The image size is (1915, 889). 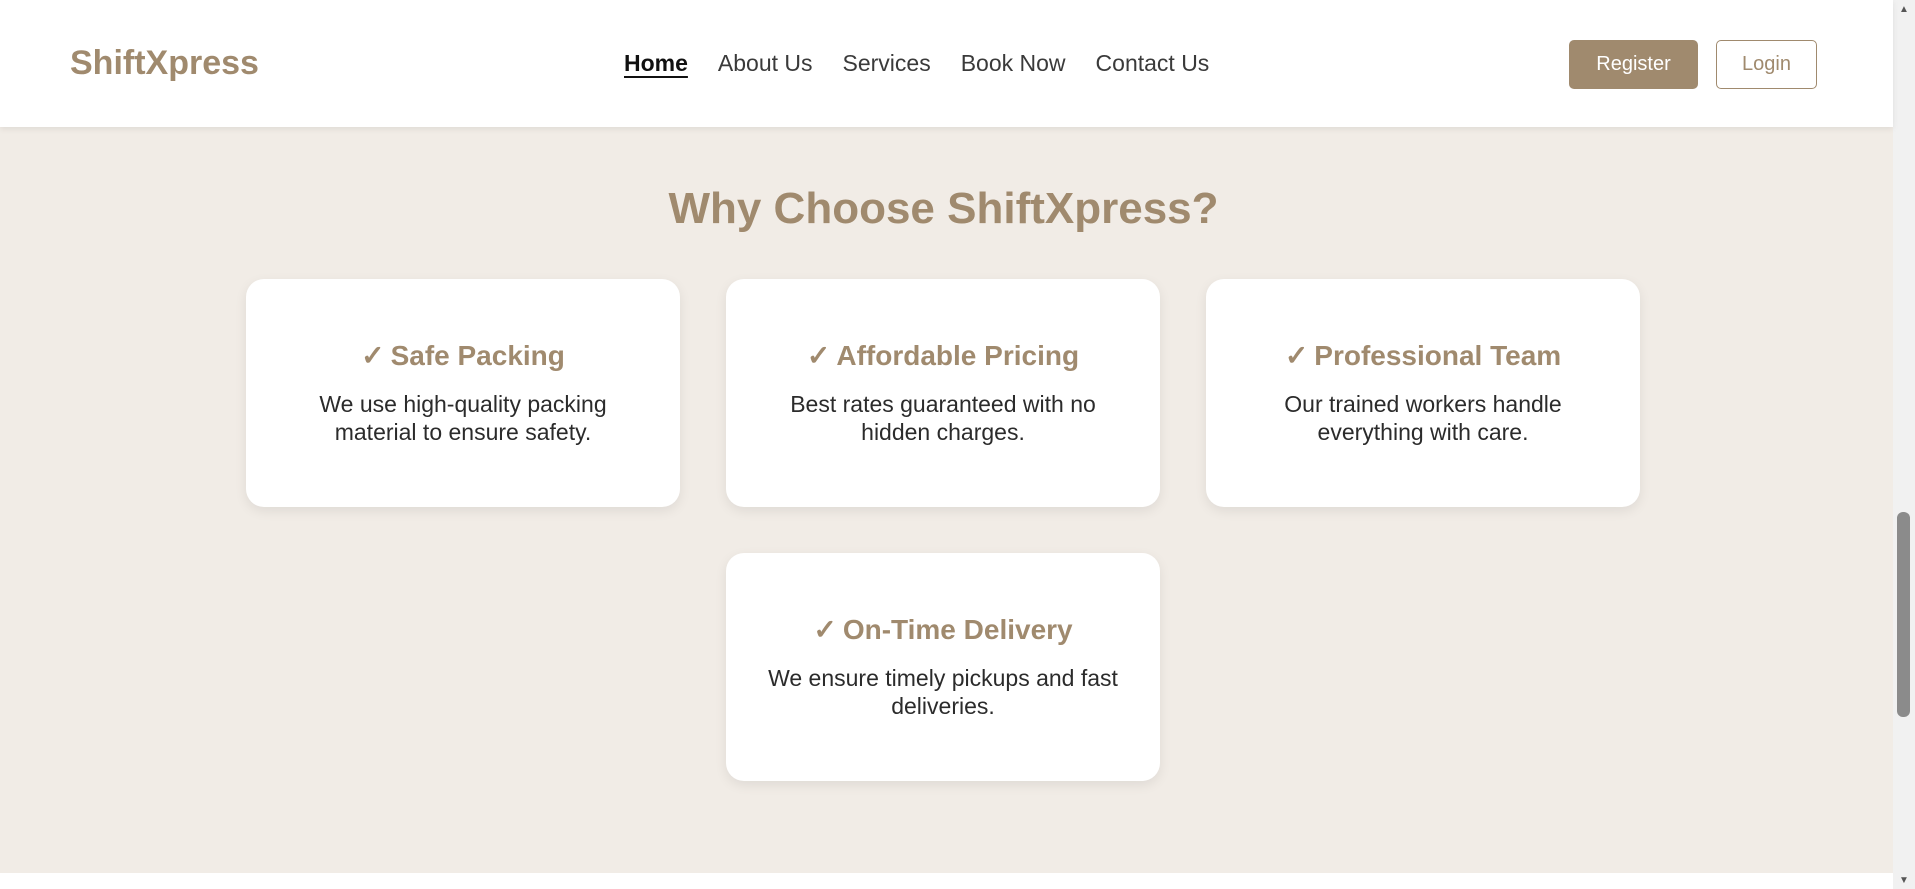 I want to click on card-title-text: Safe Packing, so click(x=477, y=355).